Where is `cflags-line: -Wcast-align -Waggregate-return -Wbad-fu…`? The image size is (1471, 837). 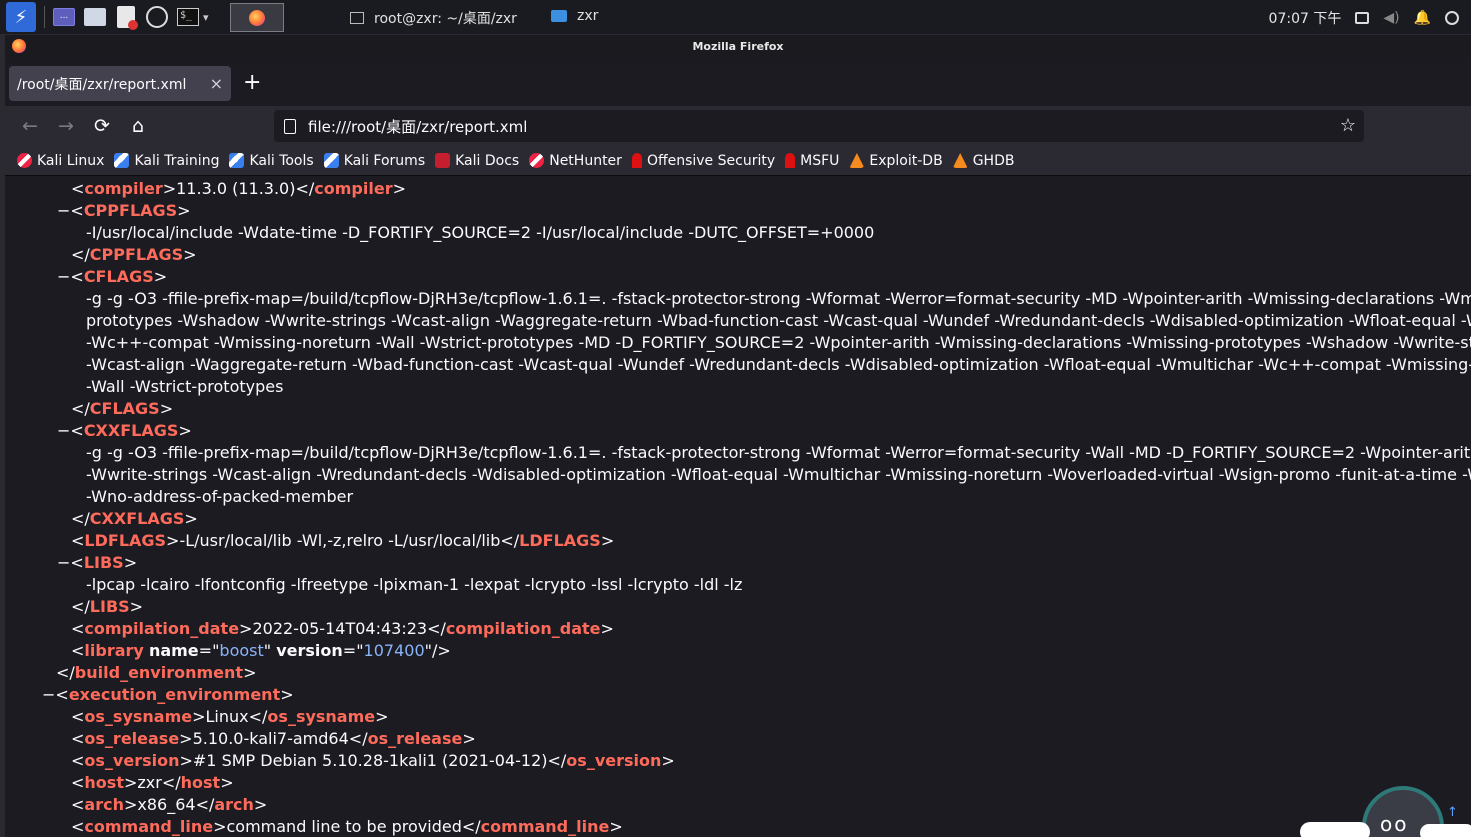 cflags-line: -Wcast-align -Waggregate-return -Wbad-fu… is located at coordinates (778, 364).